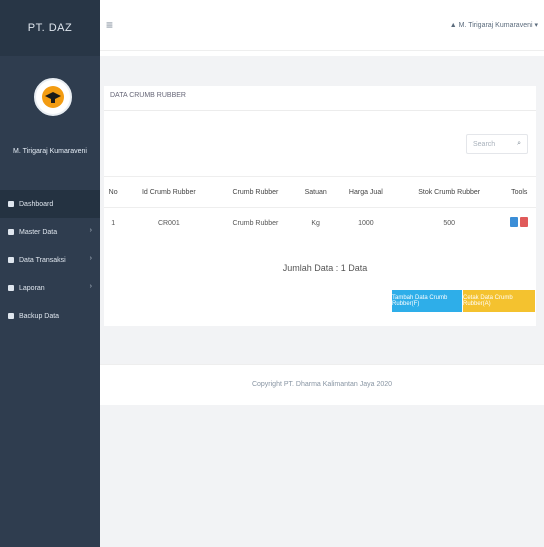 This screenshot has width=544, height=547. What do you see at coordinates (113, 222) in the screenshot?
I see `cell-no: 1` at bounding box center [113, 222].